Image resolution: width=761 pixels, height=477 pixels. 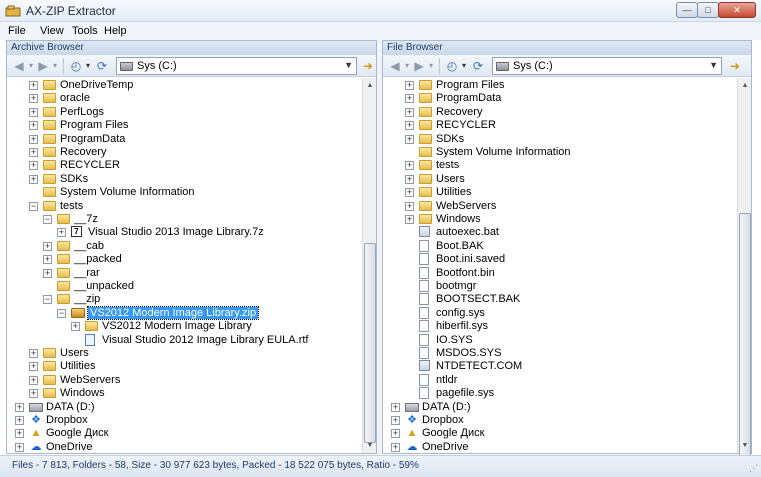 I want to click on resize-grip-icon: ⋰, so click(x=753, y=468).